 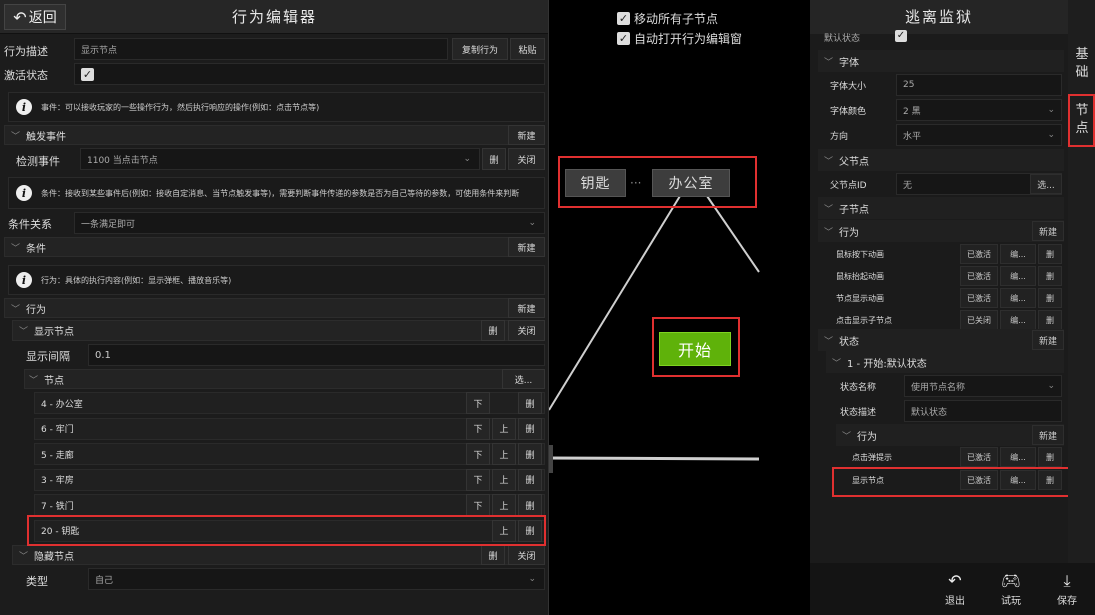 I want to click on auto-open-label: 自动打开行为编辑窗, so click(x=688, y=39).